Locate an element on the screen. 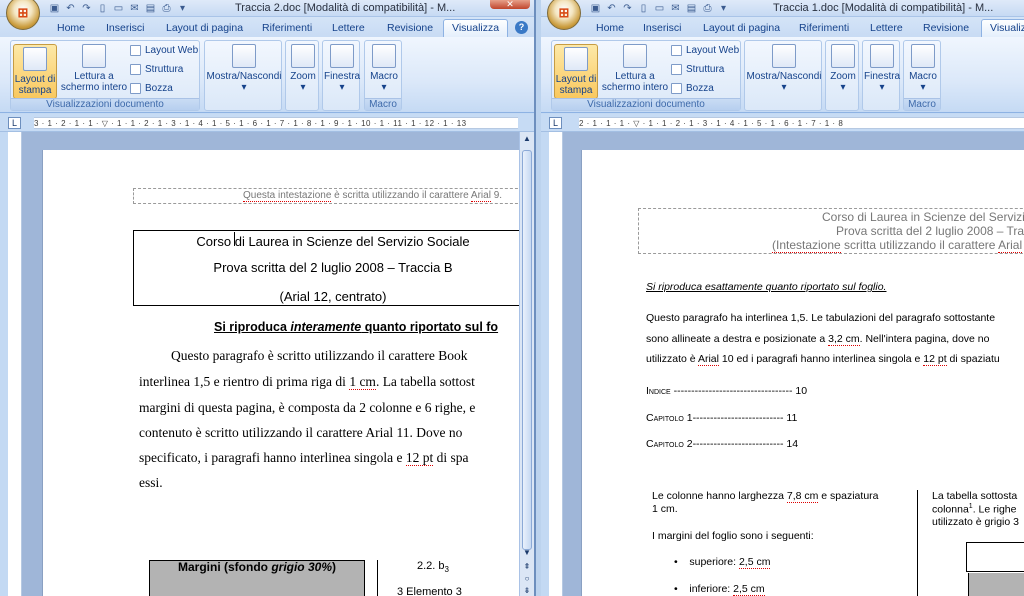 This screenshot has width=1024, height=596. vertical-scrollbar: ▲ ▼ ⇞ ○ ⇟ is located at coordinates (526, 364).